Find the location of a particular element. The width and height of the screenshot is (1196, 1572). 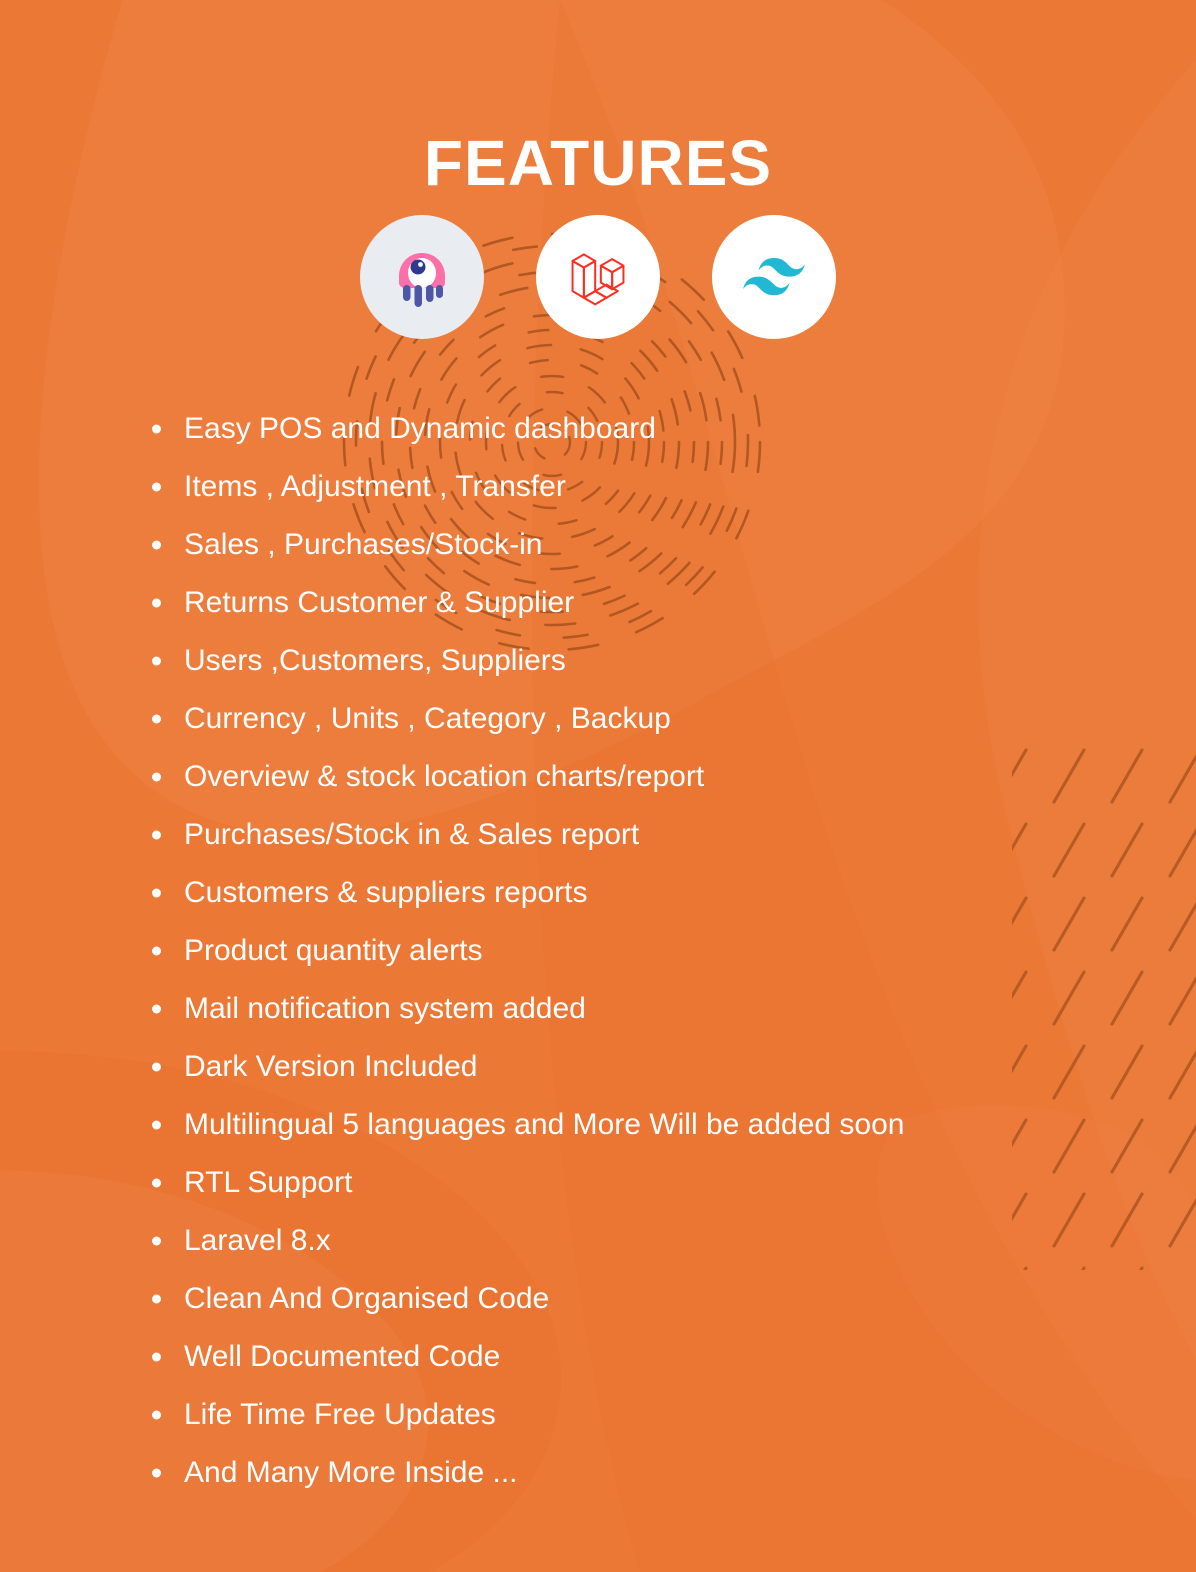

feature-label: RTL Support is located at coordinates (268, 1182).